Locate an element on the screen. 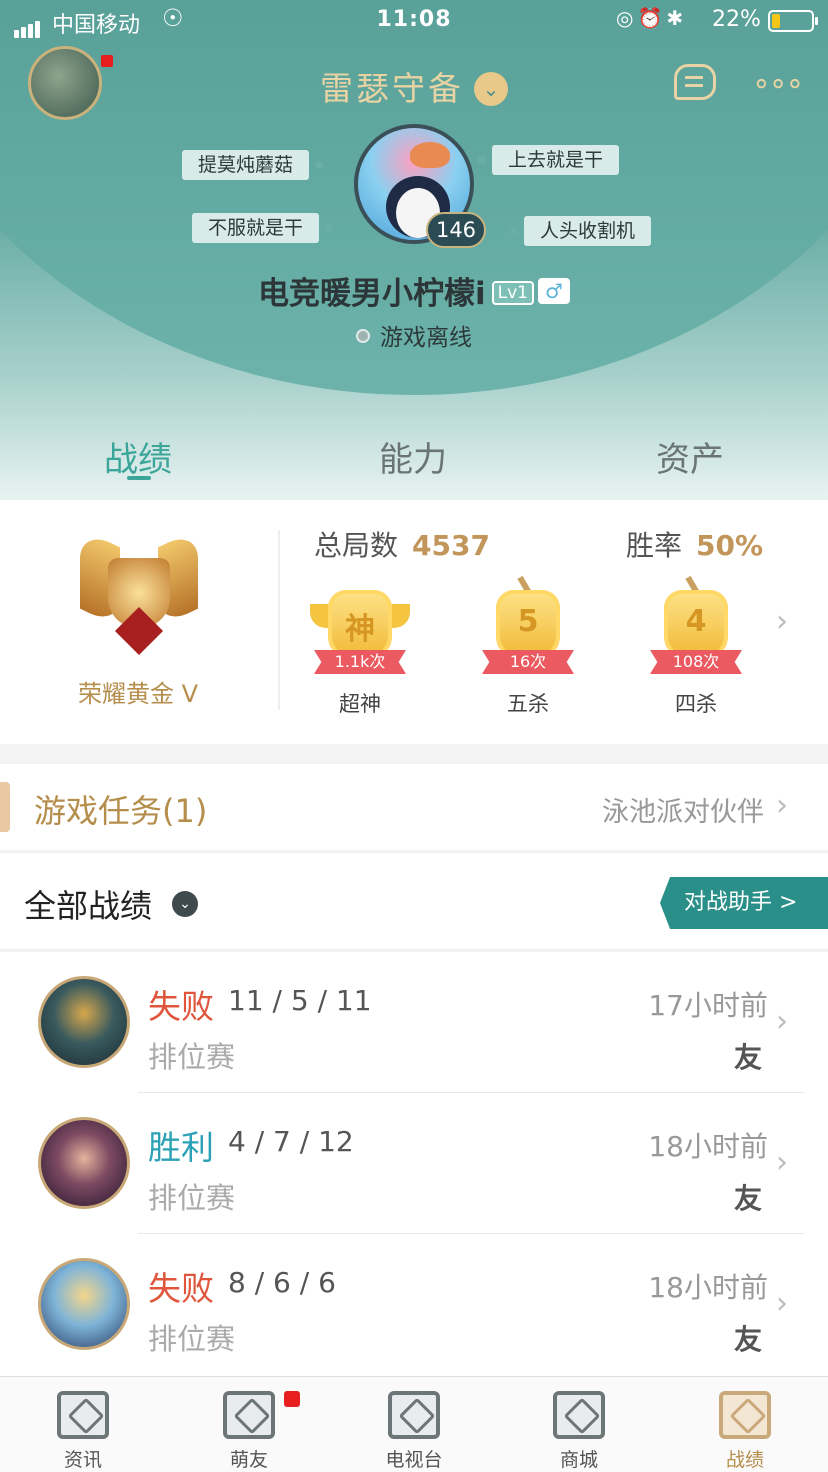 The width and height of the screenshot is (828, 1472). gender-male-icon: ♂ is located at coordinates (554, 291).